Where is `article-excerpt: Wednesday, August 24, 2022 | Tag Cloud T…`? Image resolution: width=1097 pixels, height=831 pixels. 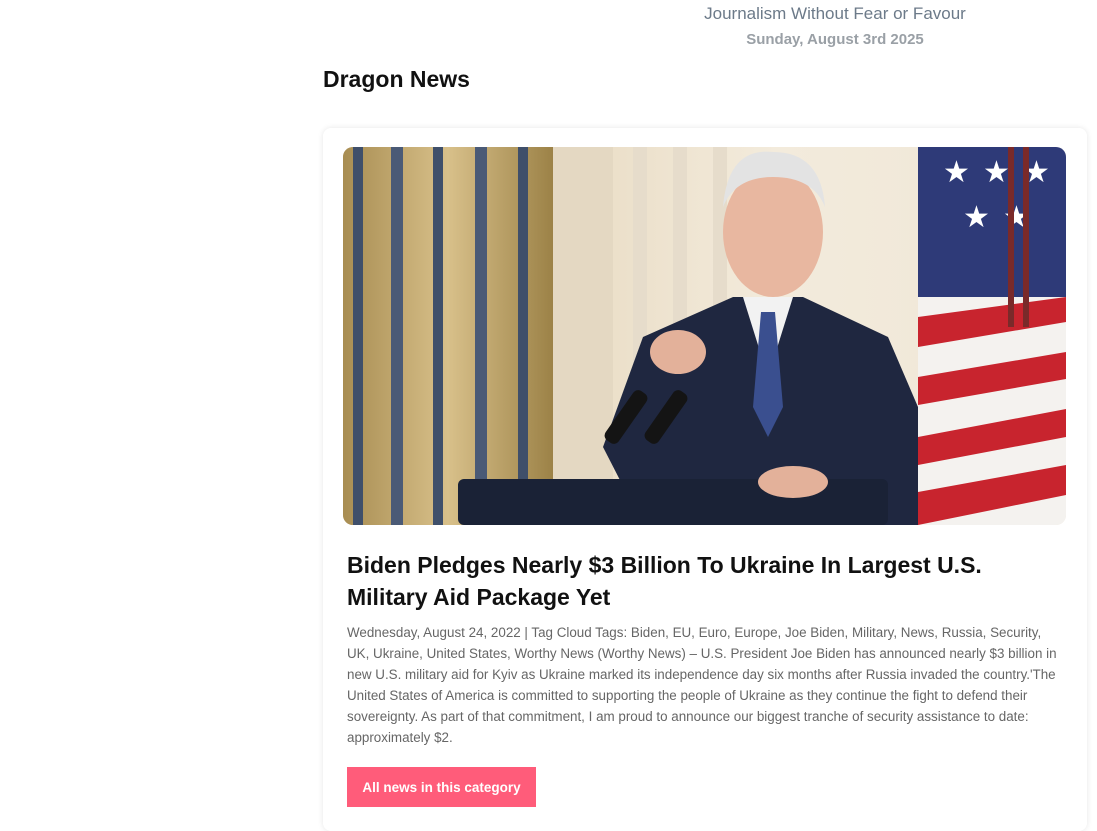 article-excerpt: Wednesday, August 24, 2022 | Tag Cloud T… is located at coordinates (702, 685).